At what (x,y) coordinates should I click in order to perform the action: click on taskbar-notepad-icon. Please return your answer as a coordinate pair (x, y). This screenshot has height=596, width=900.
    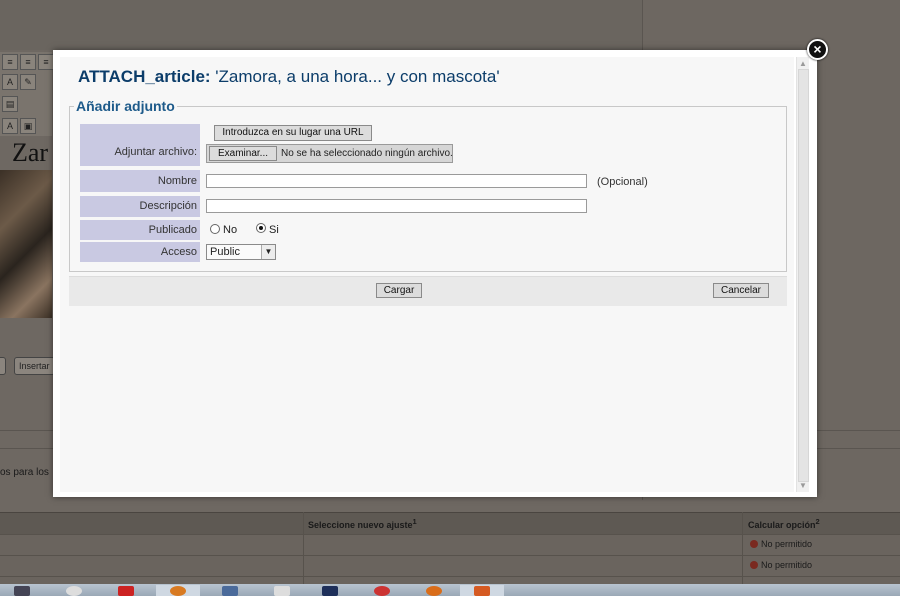
    Looking at the image, I should click on (282, 590).